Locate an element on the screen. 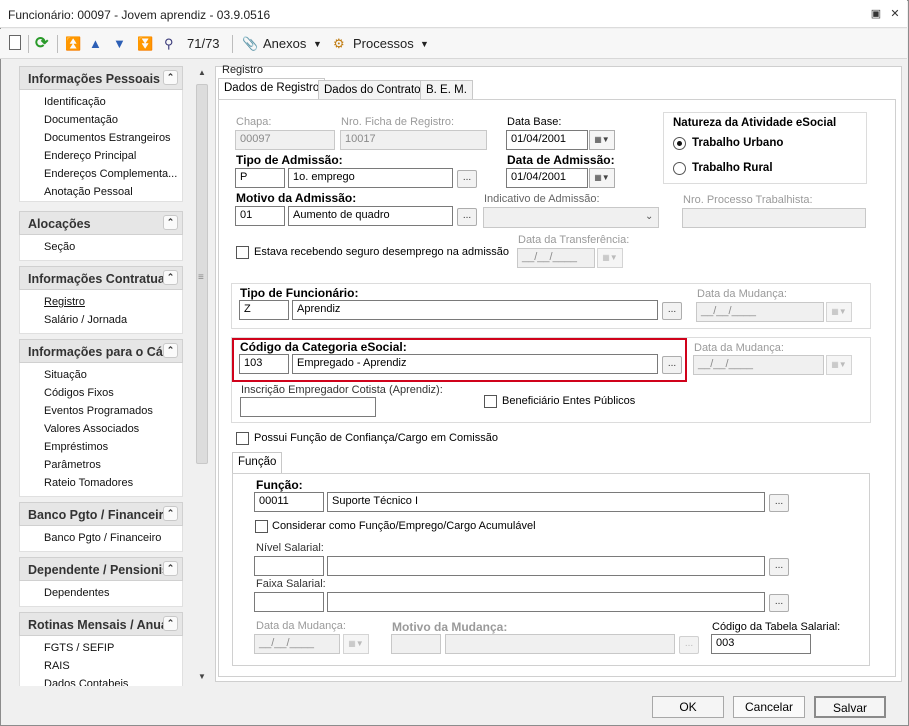  sidebar-section-informacoes-calculo: Informações para o Cál ⌃ is located at coordinates (101, 351).